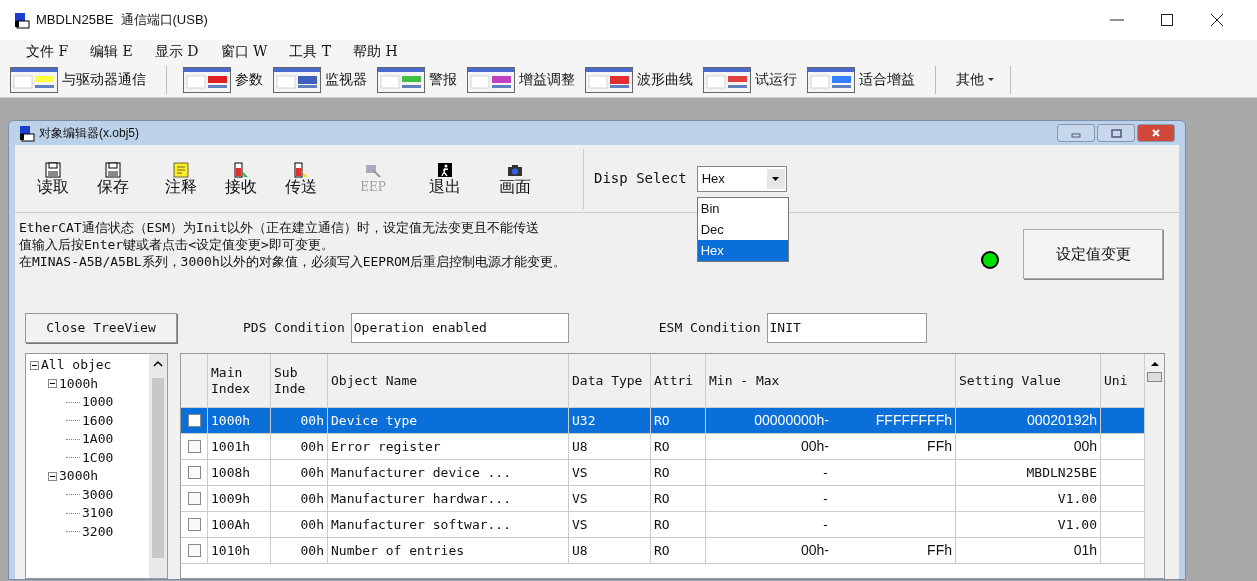 The width and height of the screenshot is (1257, 581). What do you see at coordinates (448, 381) in the screenshot?
I see `column-header: Object Name` at bounding box center [448, 381].